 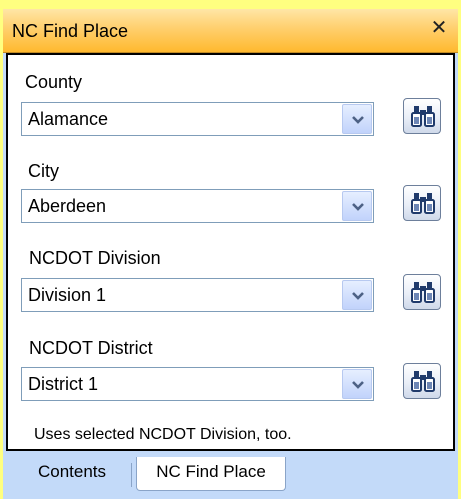 What do you see at coordinates (63, 384) in the screenshot?
I see `district-value: District 1` at bounding box center [63, 384].